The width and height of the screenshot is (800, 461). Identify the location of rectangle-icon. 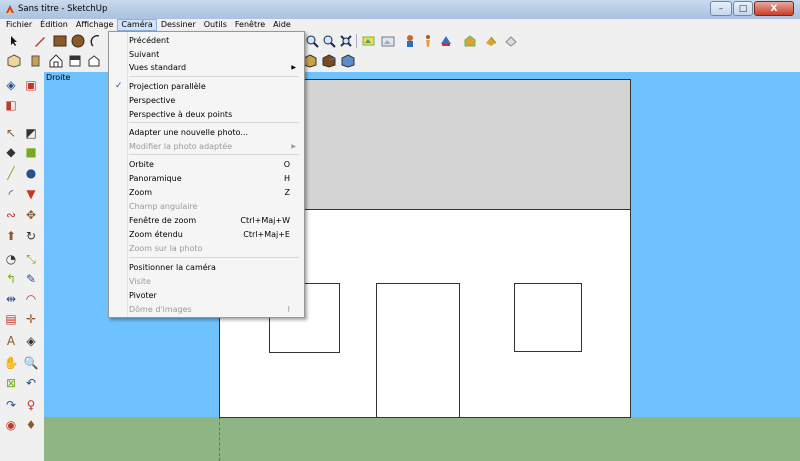
(60, 41).